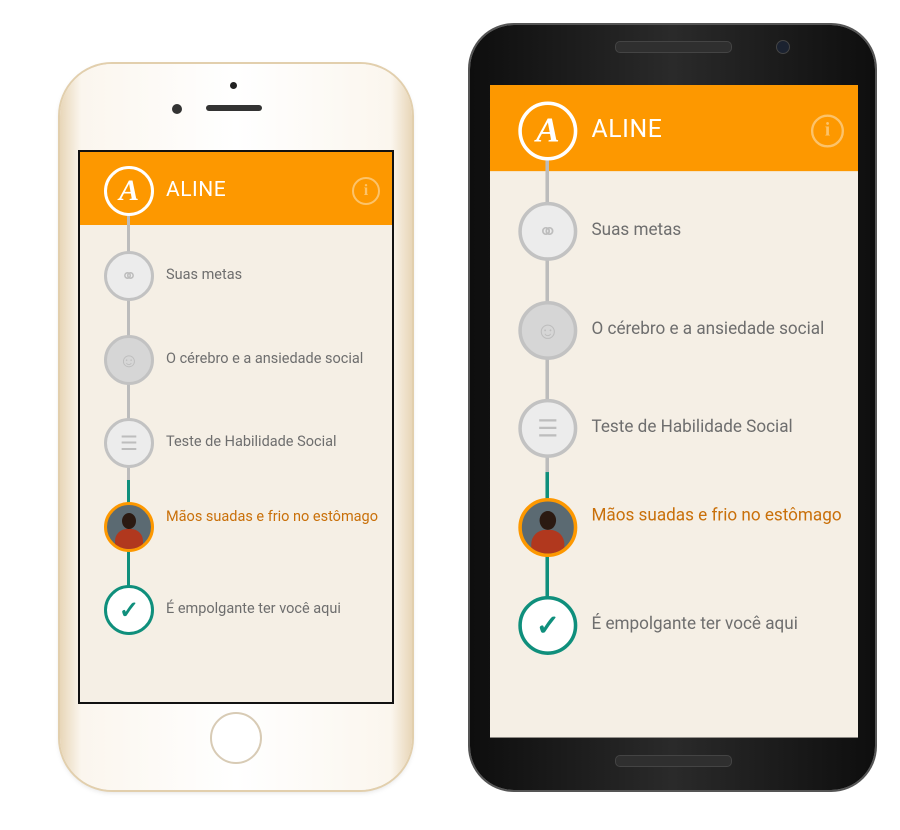 This screenshot has height=830, width=900. Describe the element at coordinates (673, 761) in the screenshot. I see `bottom-speaker` at that location.